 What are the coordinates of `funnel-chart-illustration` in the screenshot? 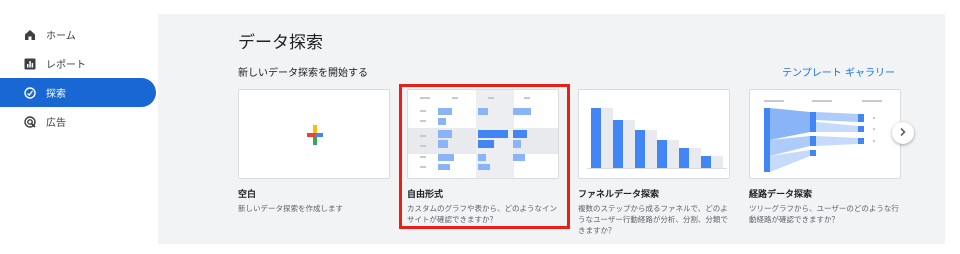 It's located at (657, 138).